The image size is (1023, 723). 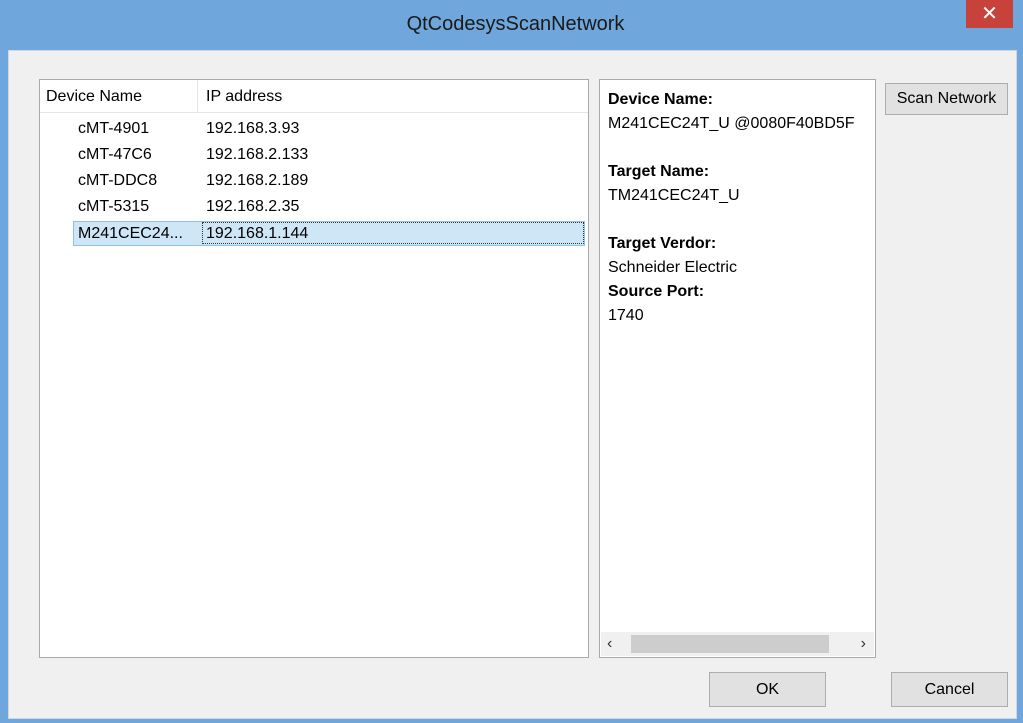 What do you see at coordinates (257, 180) in the screenshot?
I see `ip-address-cell: 192.168.2.189` at bounding box center [257, 180].